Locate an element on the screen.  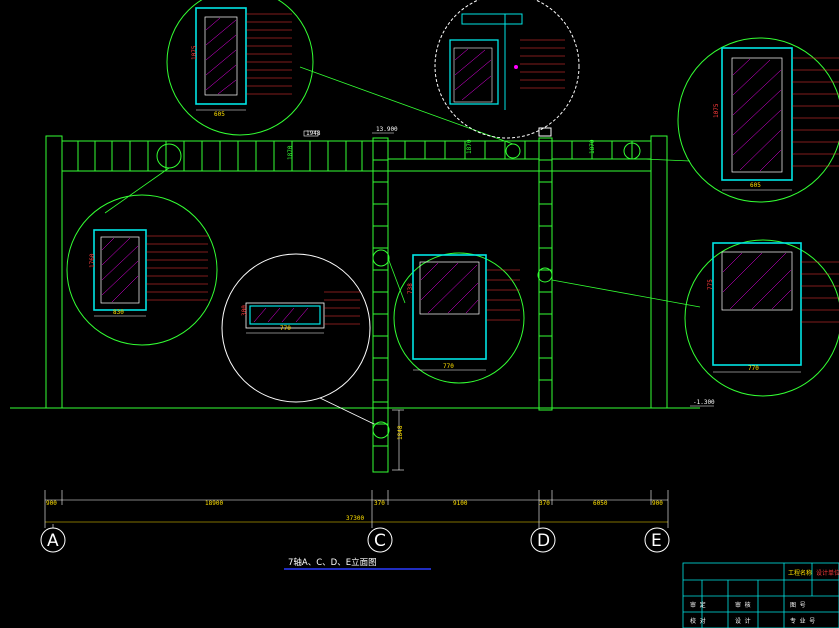
drawing-title: 7轴A、C、D、E立面图 is located at coordinates (332, 562).